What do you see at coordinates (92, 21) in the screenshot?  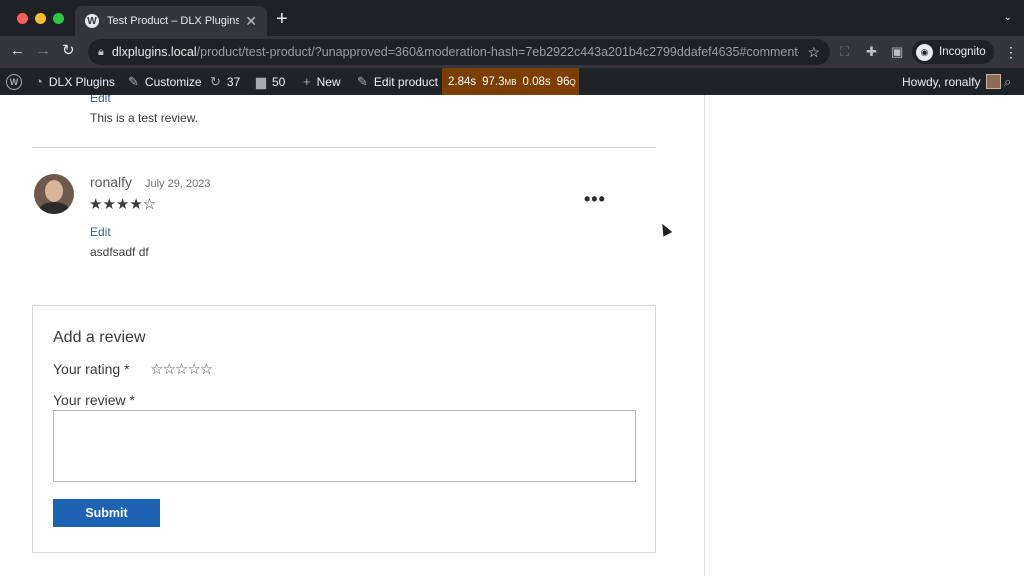 I see `wordpress-favicon-icon: W` at bounding box center [92, 21].